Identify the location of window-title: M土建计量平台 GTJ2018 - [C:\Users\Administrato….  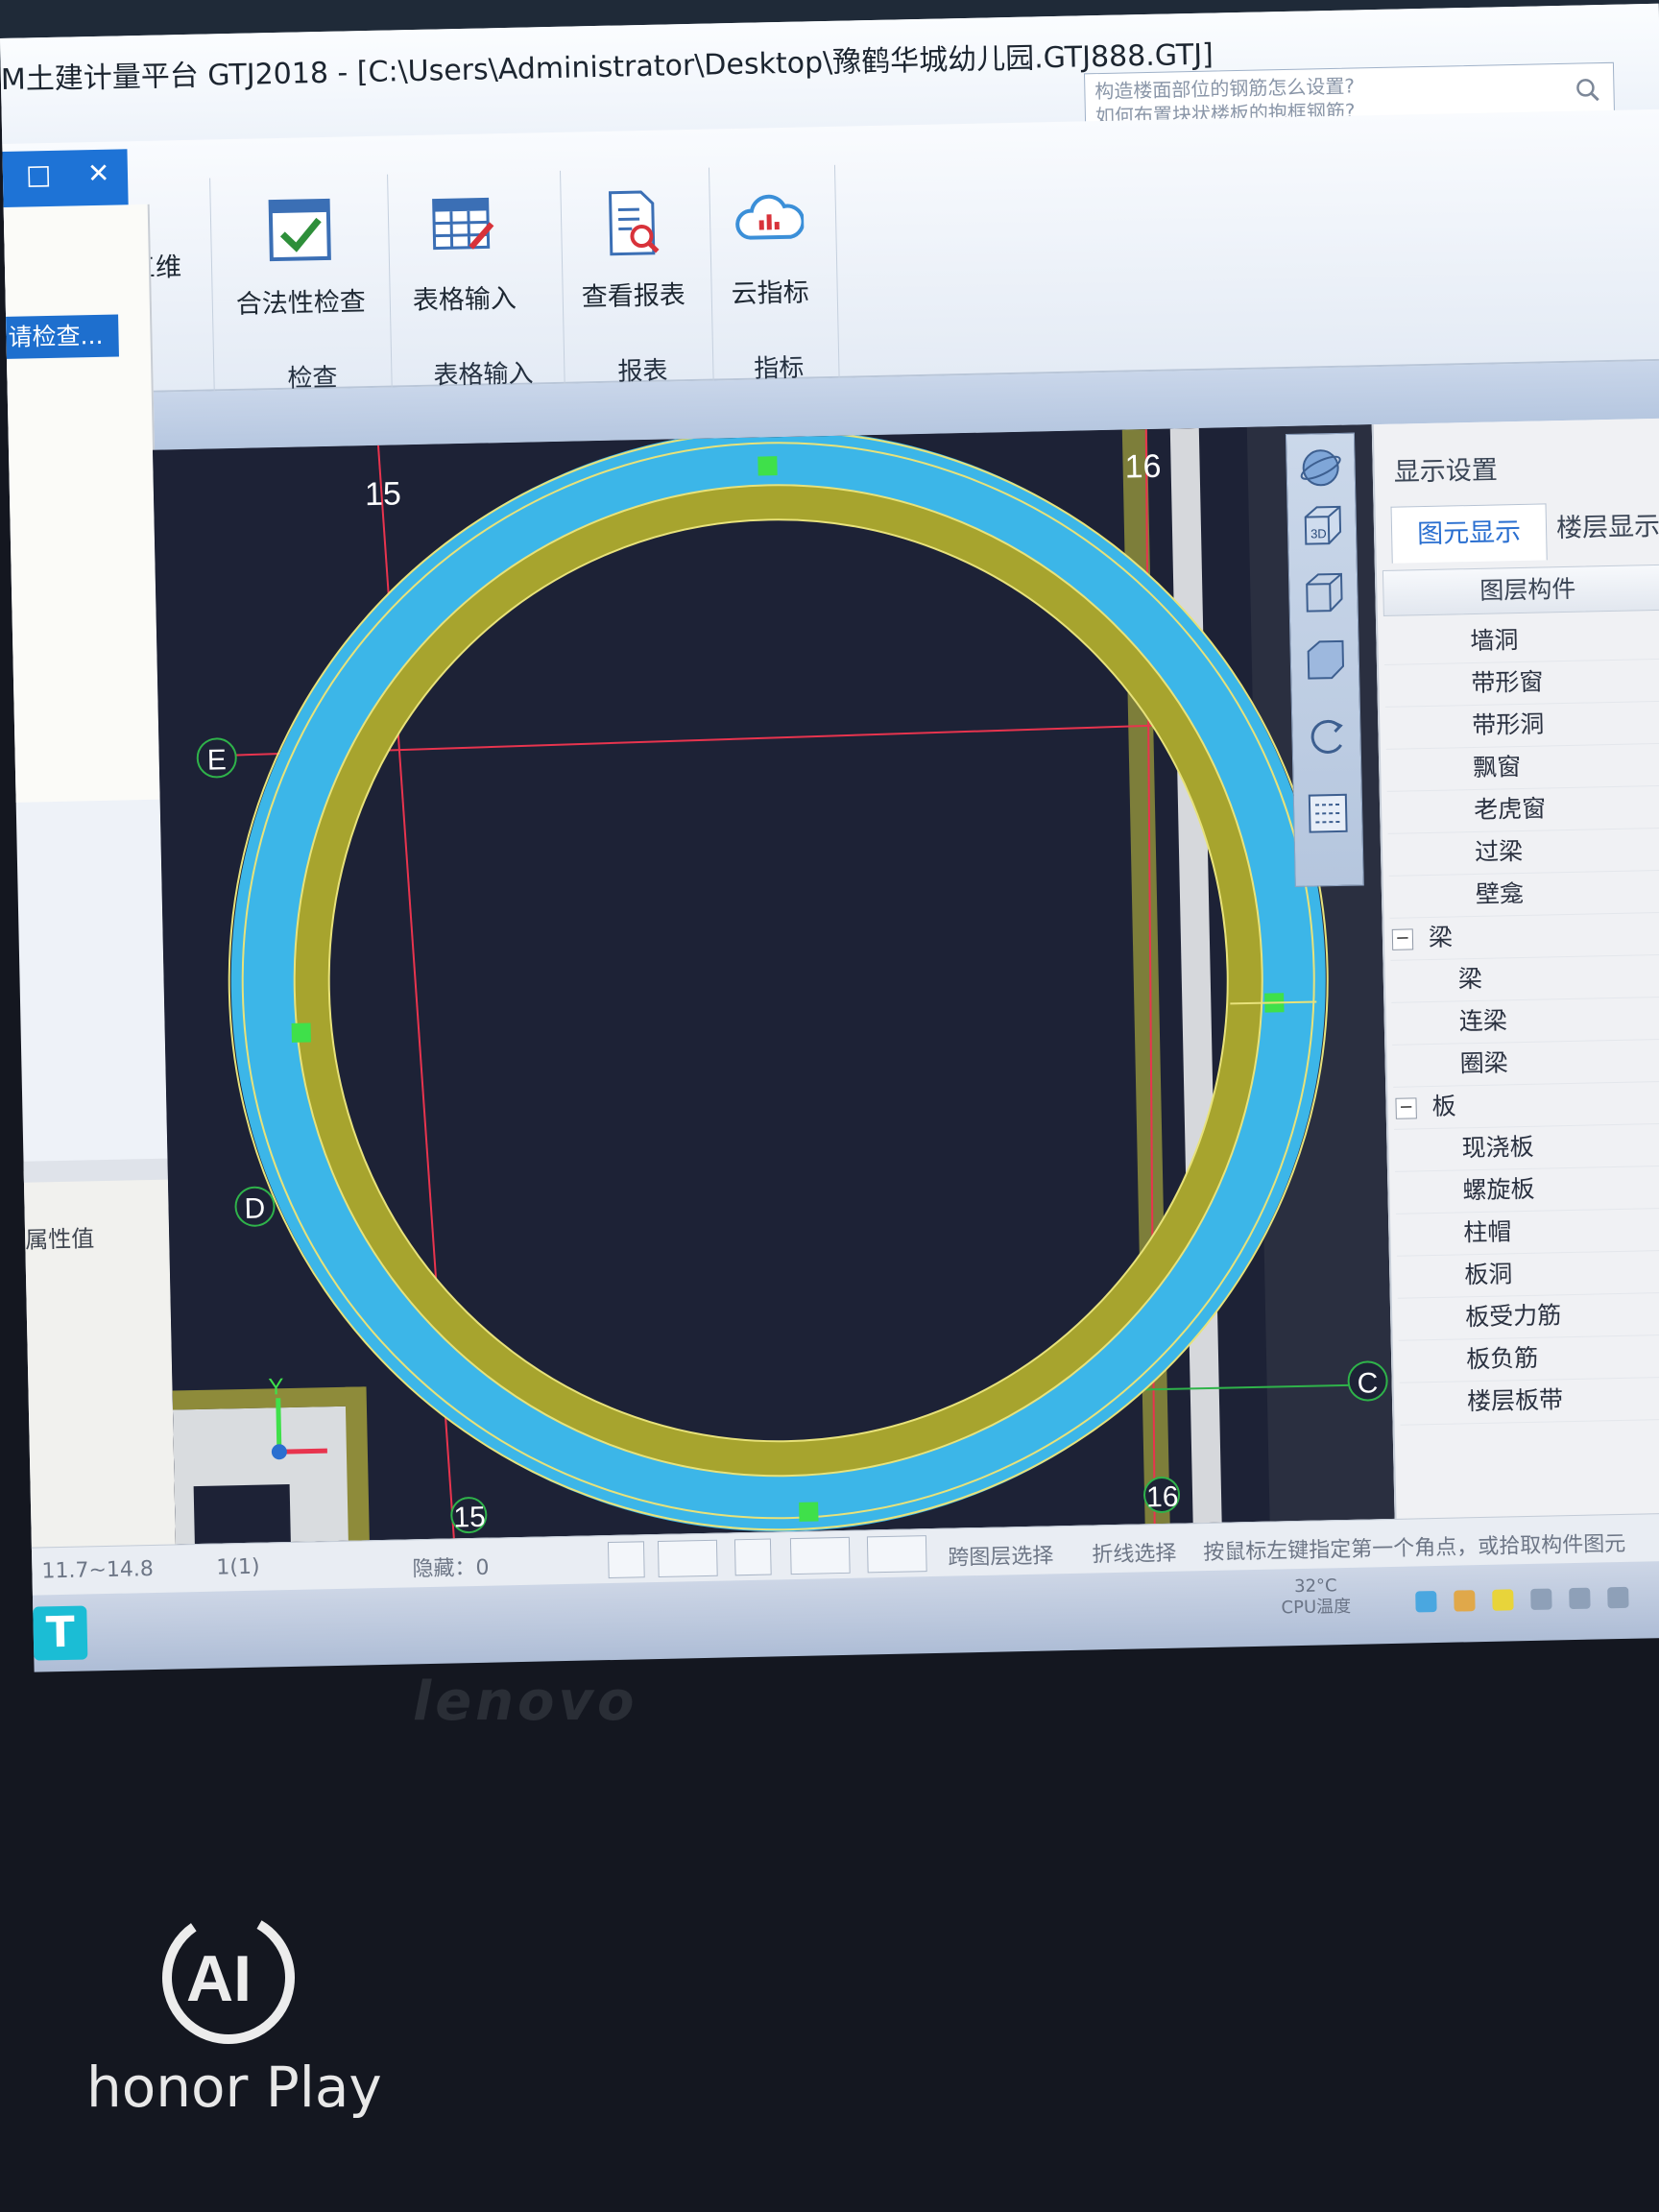
(607, 67).